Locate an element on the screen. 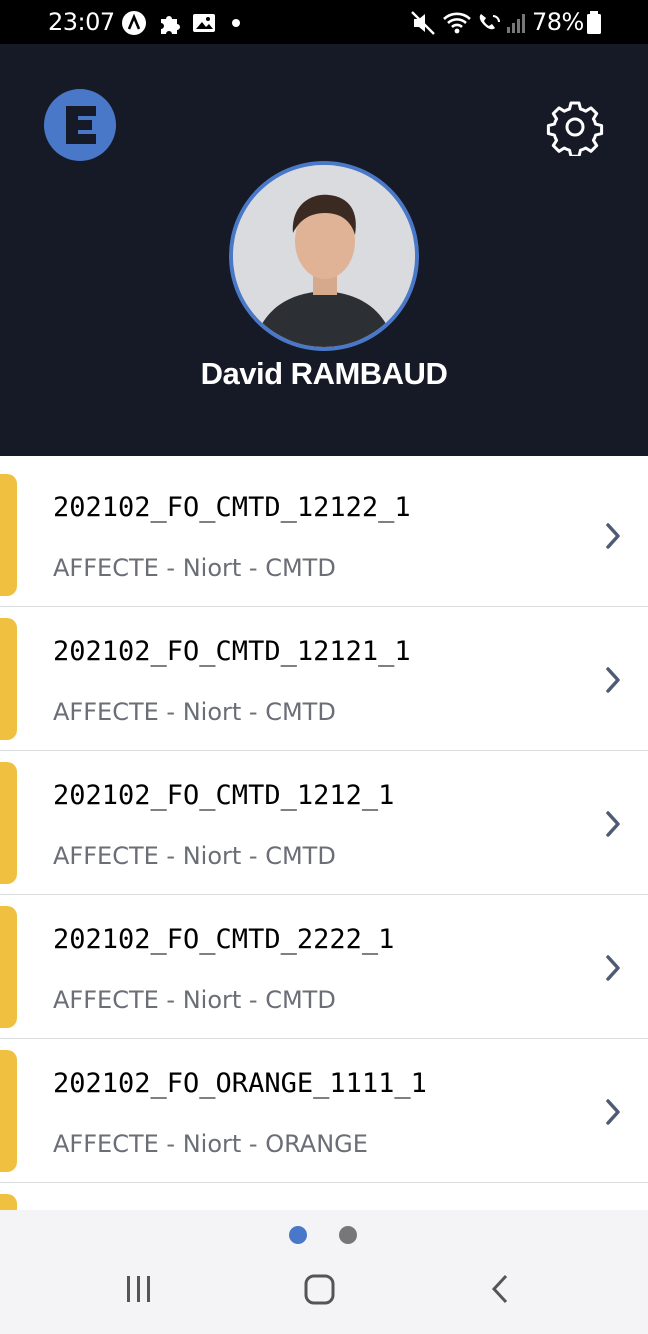 The image size is (648, 1334). app-logo is located at coordinates (80, 125).